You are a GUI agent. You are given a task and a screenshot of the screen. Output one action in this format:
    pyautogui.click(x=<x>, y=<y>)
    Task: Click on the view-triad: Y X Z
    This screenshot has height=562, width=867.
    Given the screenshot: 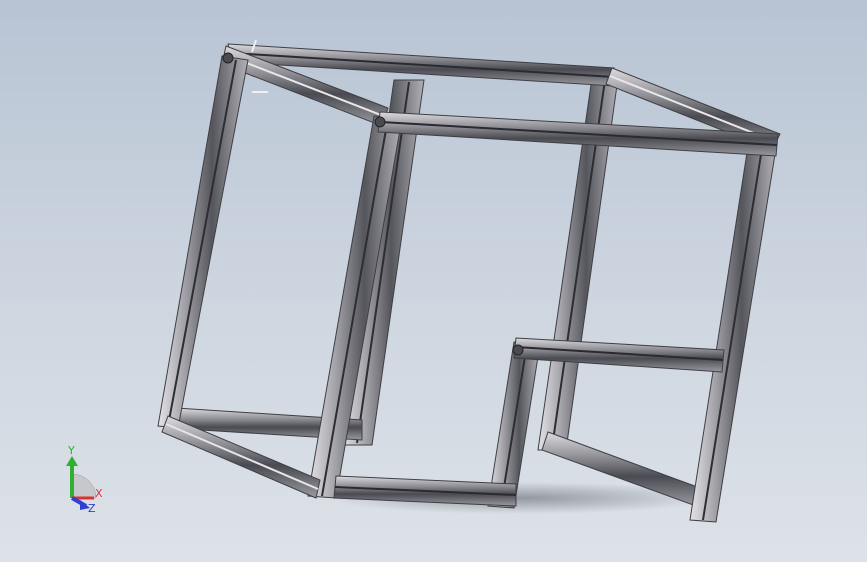 What is the action you would take?
    pyautogui.click(x=85, y=480)
    